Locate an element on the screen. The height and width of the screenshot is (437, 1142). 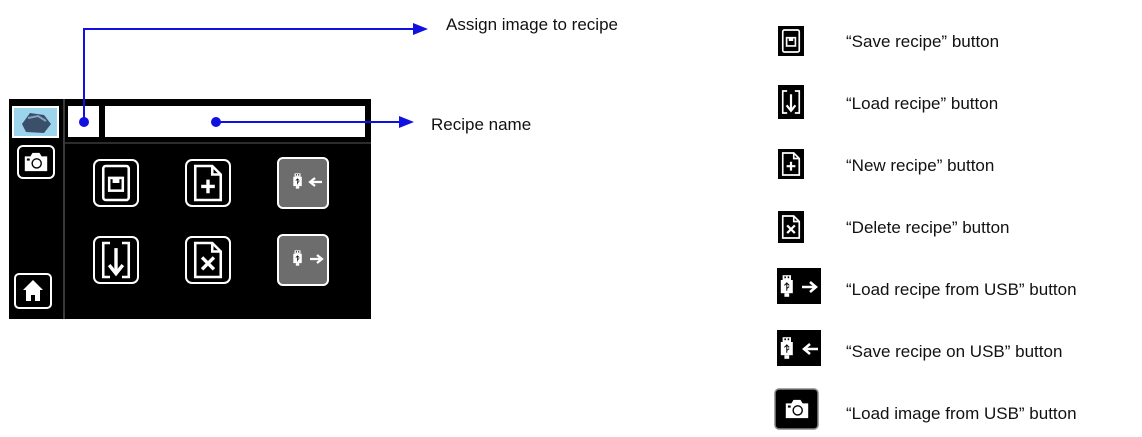
load-recipe-button is located at coordinates (116, 260).